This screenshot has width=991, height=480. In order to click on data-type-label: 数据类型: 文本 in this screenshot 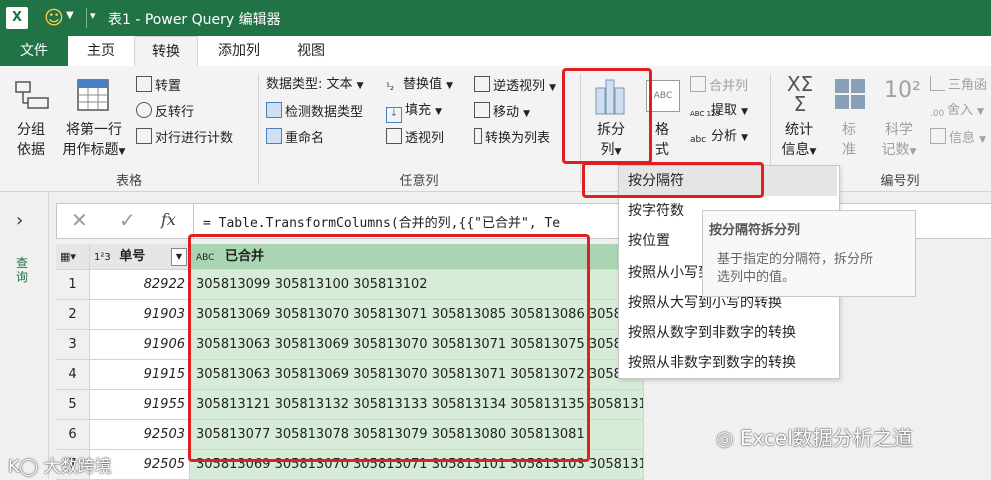, I will do `click(309, 84)`.